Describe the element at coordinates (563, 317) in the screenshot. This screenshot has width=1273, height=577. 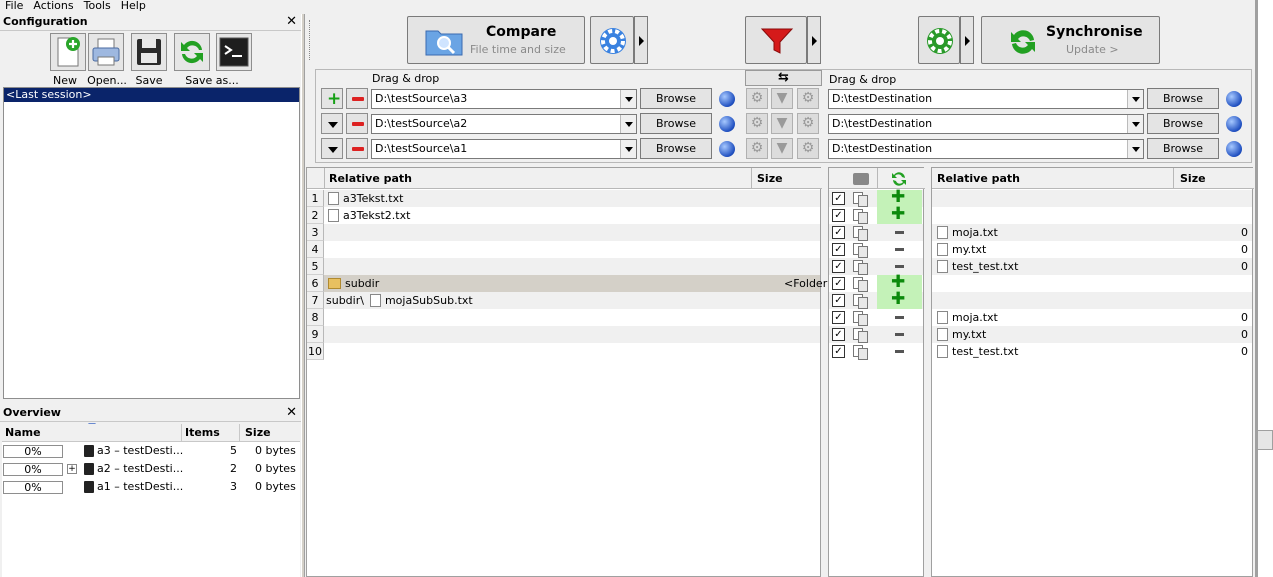
I see `table-row: 8` at that location.